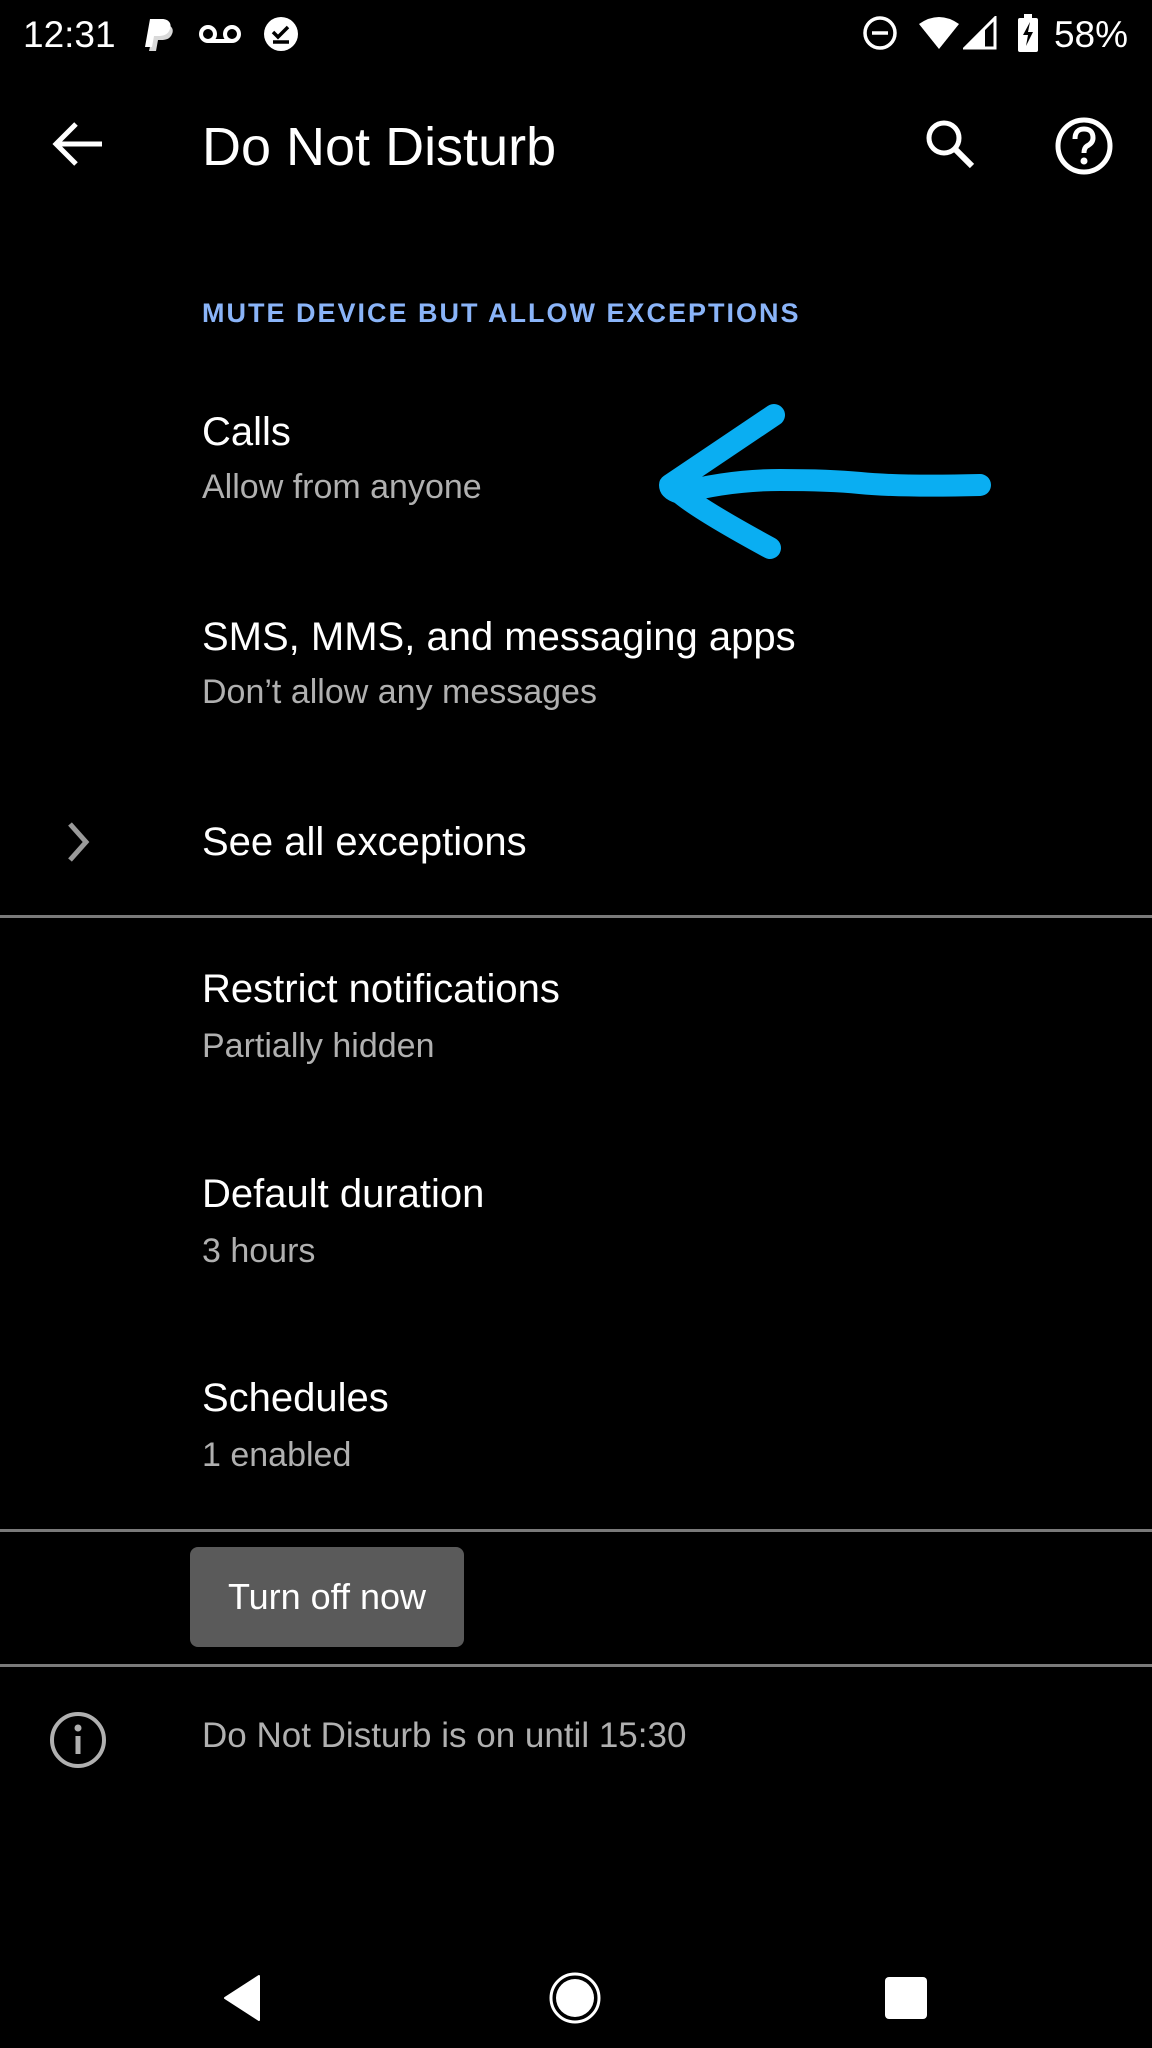  I want to click on page-title: Do Not Disturb, so click(379, 147).